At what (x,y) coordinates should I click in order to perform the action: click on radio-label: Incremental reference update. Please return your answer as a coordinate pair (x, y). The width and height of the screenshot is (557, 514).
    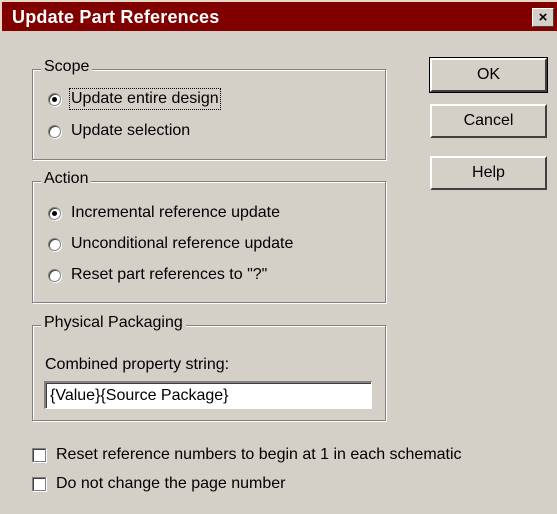
    Looking at the image, I should click on (176, 212).